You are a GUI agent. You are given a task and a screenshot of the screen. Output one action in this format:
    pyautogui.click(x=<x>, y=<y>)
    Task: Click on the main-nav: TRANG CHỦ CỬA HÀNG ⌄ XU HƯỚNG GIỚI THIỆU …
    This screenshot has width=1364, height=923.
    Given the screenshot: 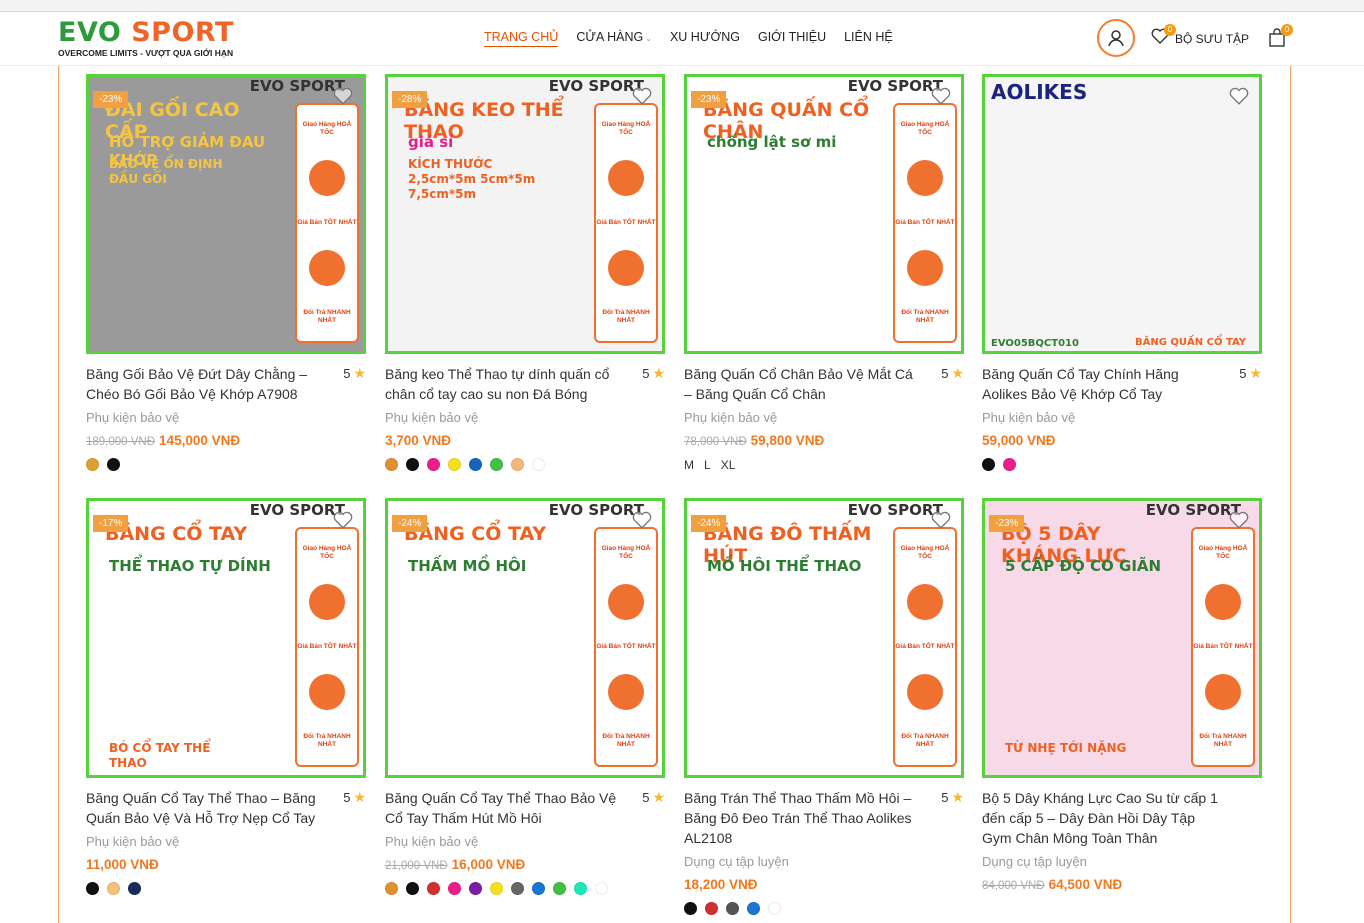 What is the action you would take?
    pyautogui.click(x=688, y=38)
    